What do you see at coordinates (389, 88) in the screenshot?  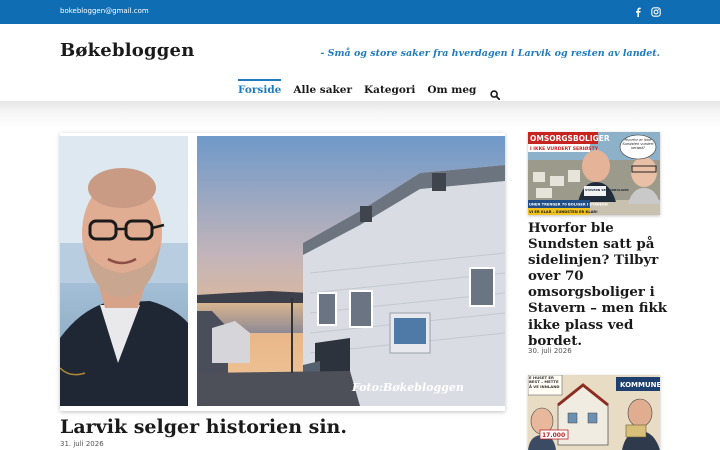 I see `nav-item-kategori: Kategori` at bounding box center [389, 88].